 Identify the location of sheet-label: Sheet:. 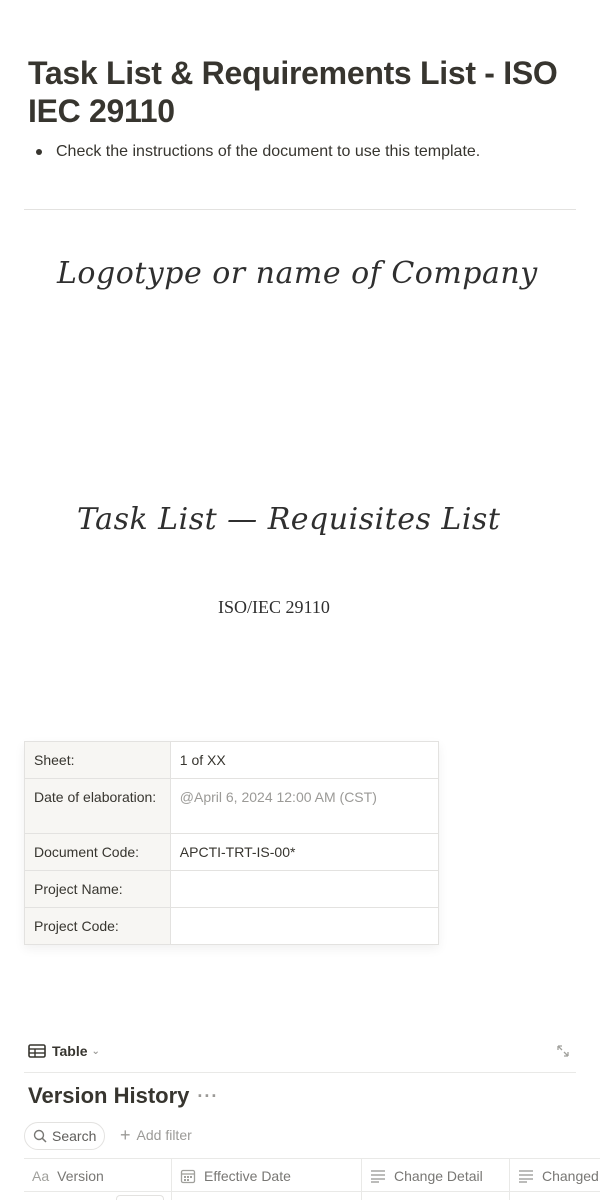
(97, 760).